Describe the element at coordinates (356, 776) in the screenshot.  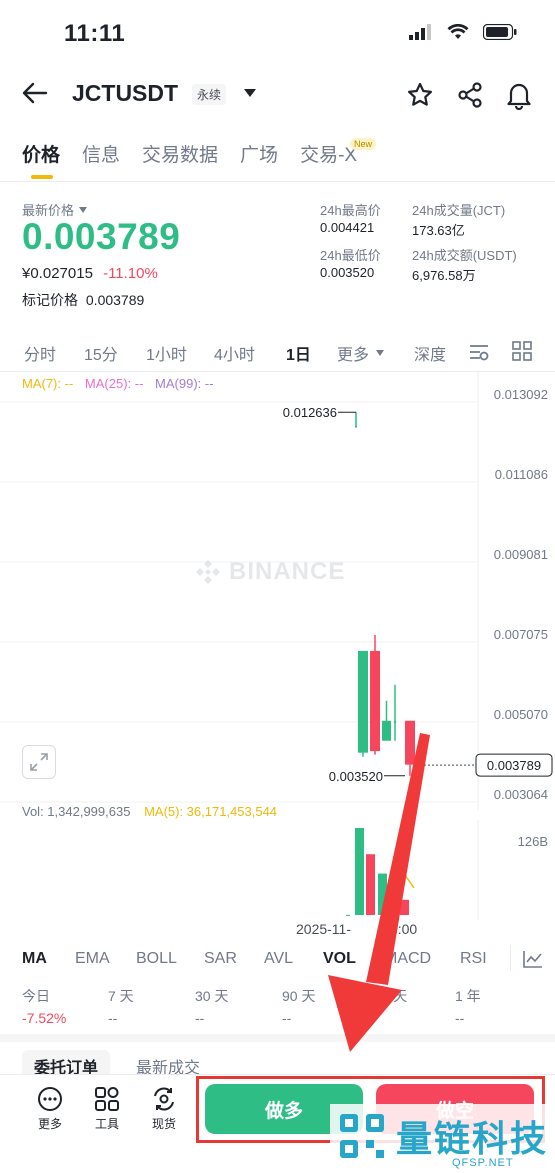
I see `low-marker-label: 0.003520` at that location.